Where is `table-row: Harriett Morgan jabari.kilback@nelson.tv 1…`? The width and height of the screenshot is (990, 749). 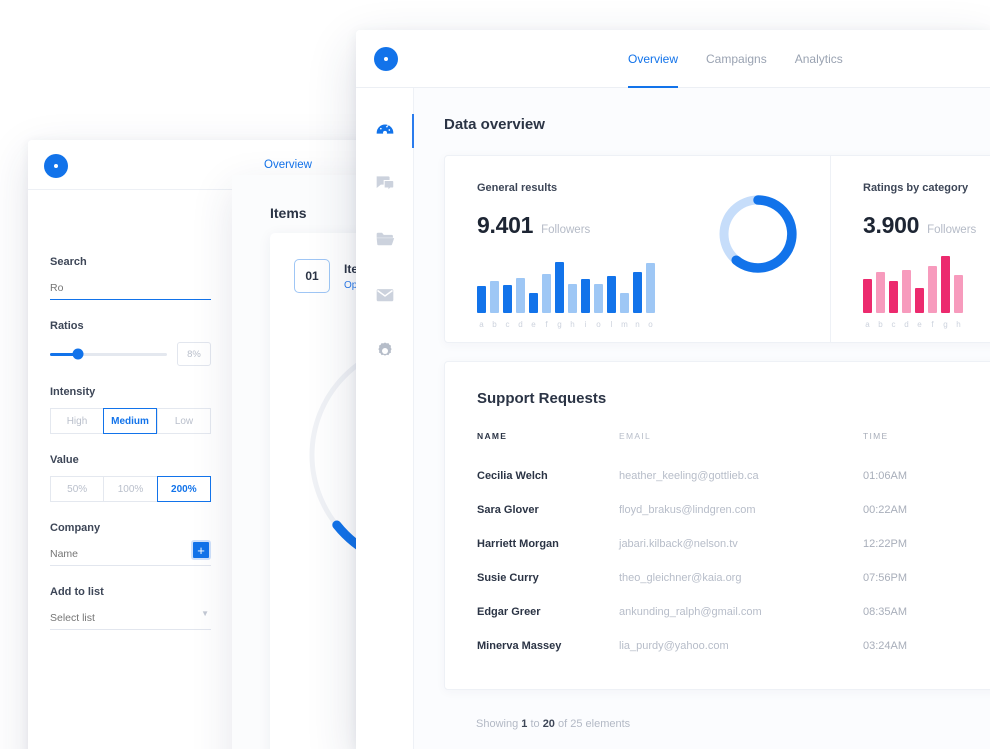
table-row: Harriett Morgan jabari.kilback@nelson.tv 1… is located at coordinates (733, 544).